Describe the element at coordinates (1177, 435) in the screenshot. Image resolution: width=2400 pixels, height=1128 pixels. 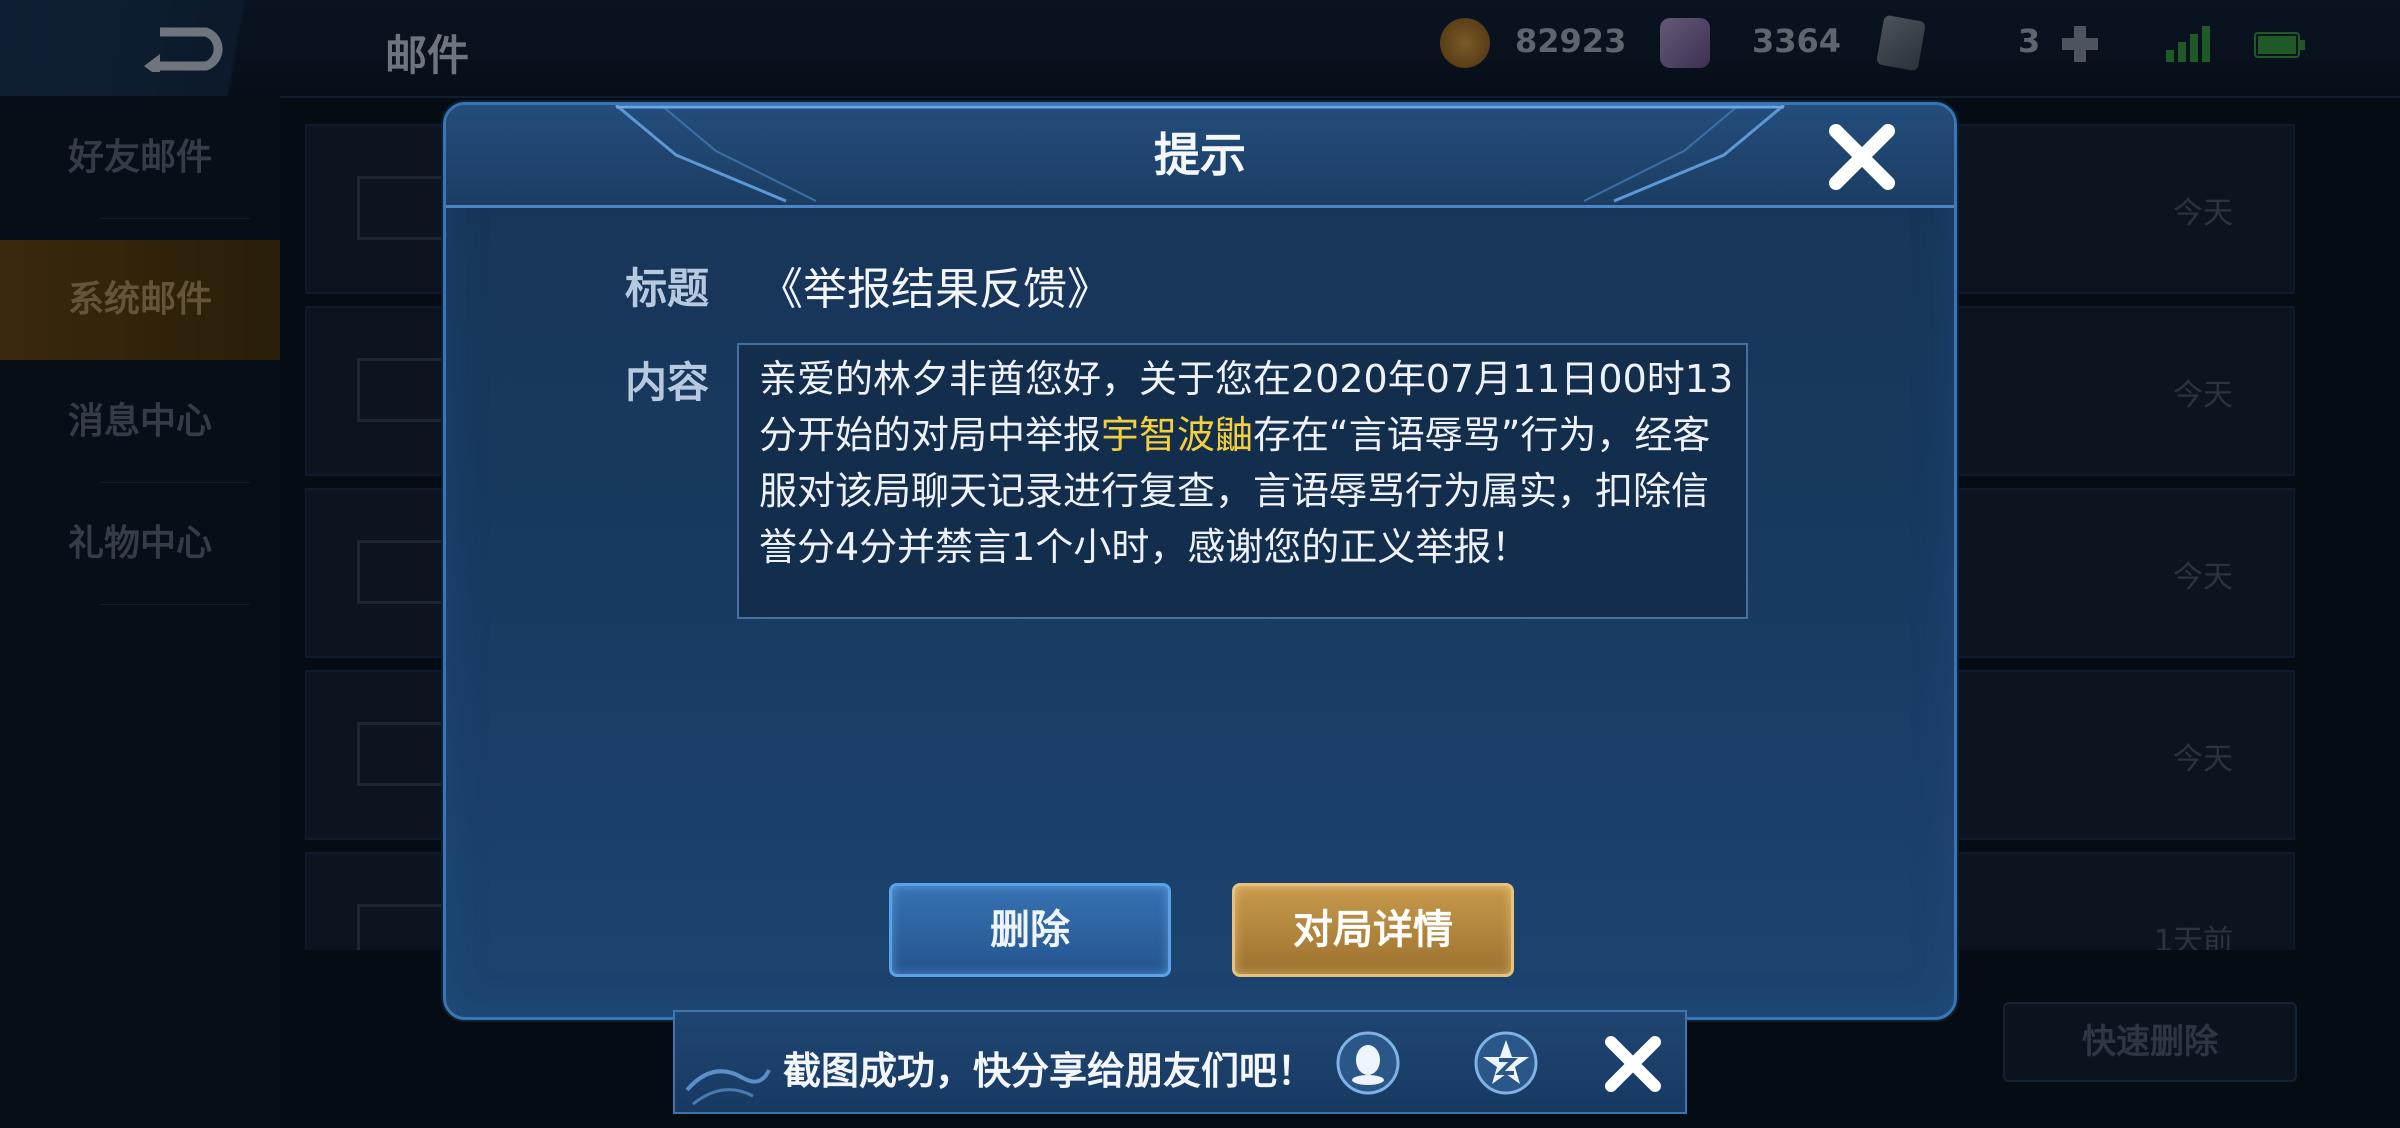
I see `reported-player-name: 宇智波鼬` at that location.